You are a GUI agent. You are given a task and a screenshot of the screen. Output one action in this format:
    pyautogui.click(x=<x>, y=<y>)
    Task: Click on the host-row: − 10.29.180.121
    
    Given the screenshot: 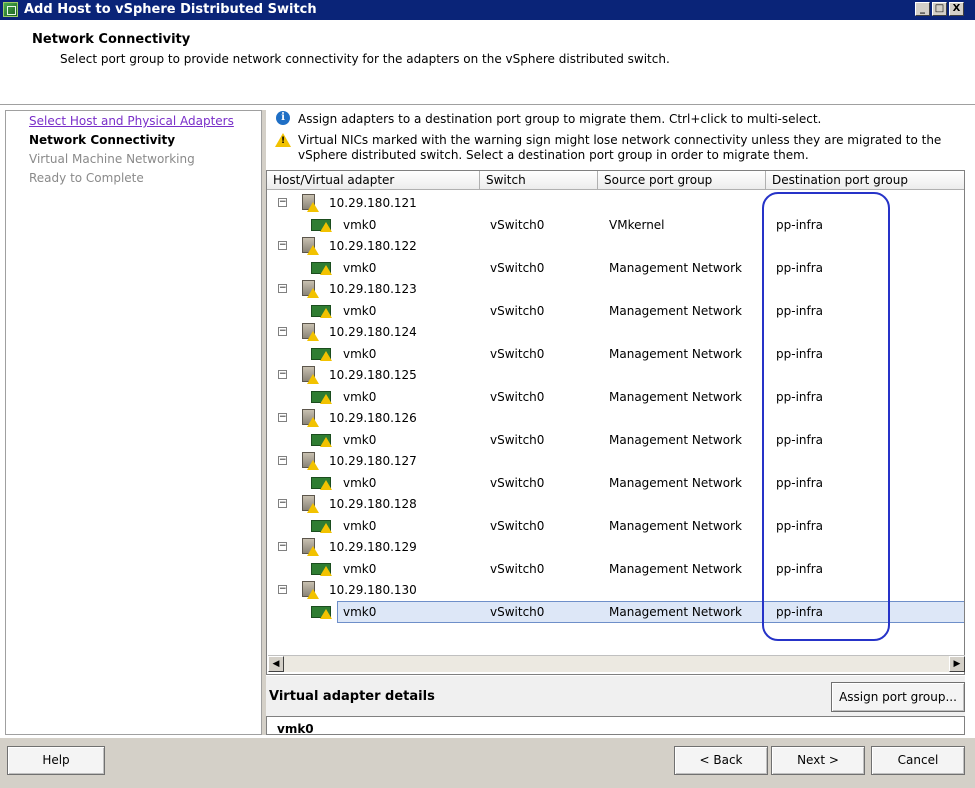 What is the action you would take?
    pyautogui.click(x=615, y=203)
    